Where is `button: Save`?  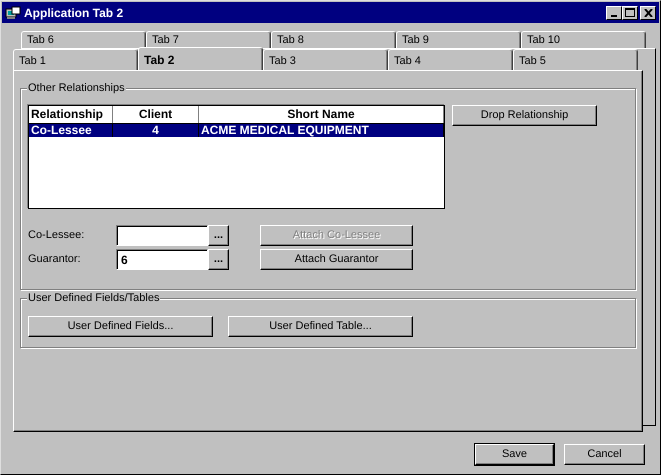 button: Save is located at coordinates (514, 454).